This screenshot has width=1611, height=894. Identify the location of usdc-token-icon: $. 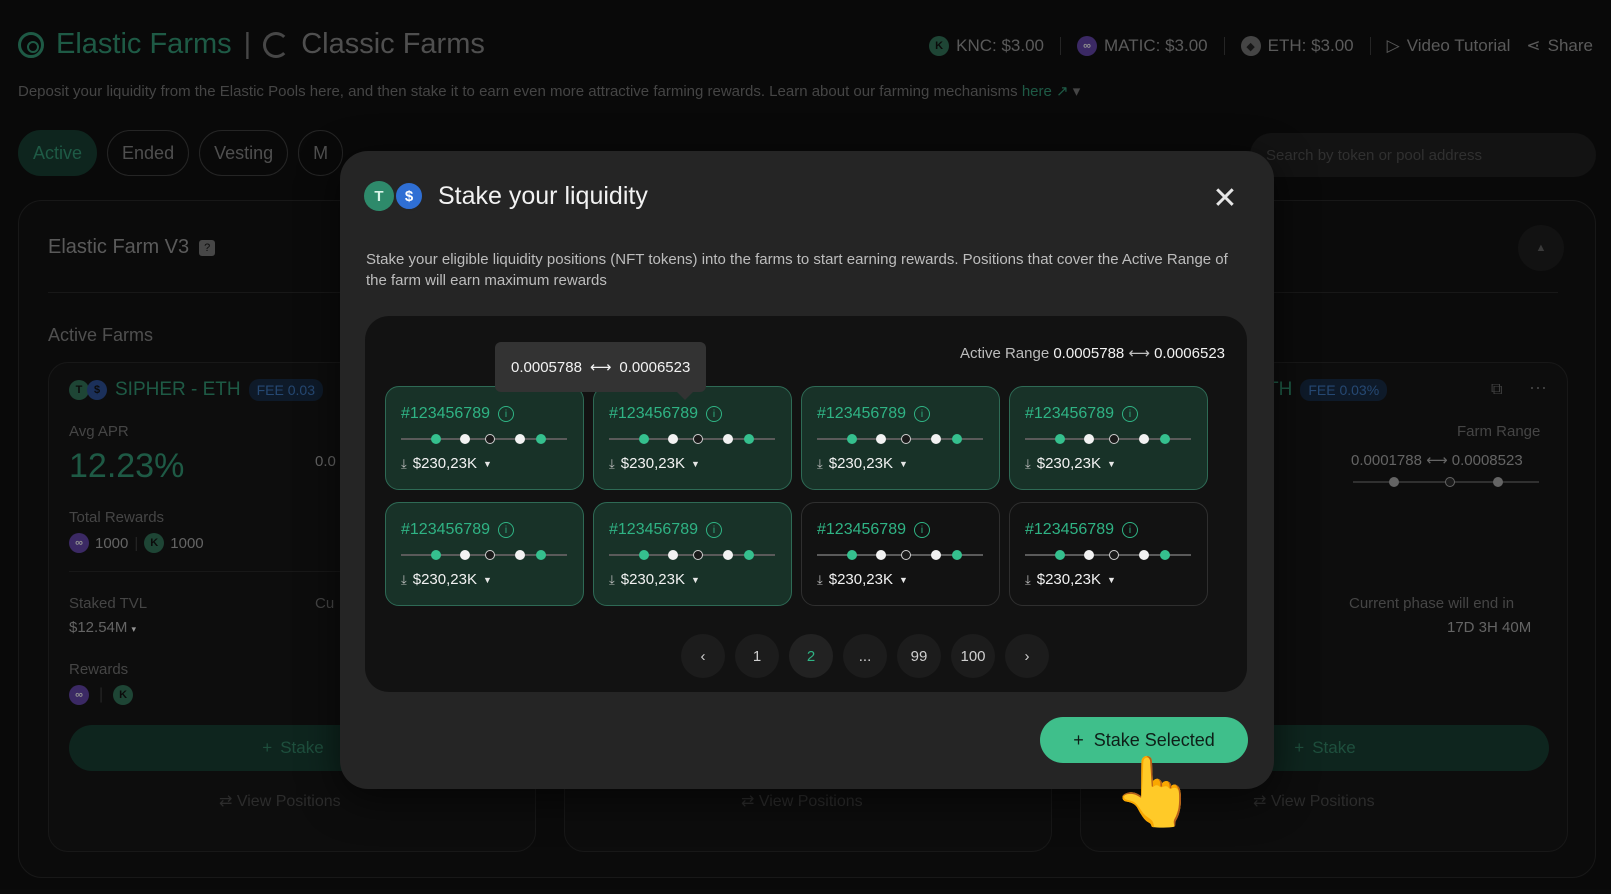
(409, 196).